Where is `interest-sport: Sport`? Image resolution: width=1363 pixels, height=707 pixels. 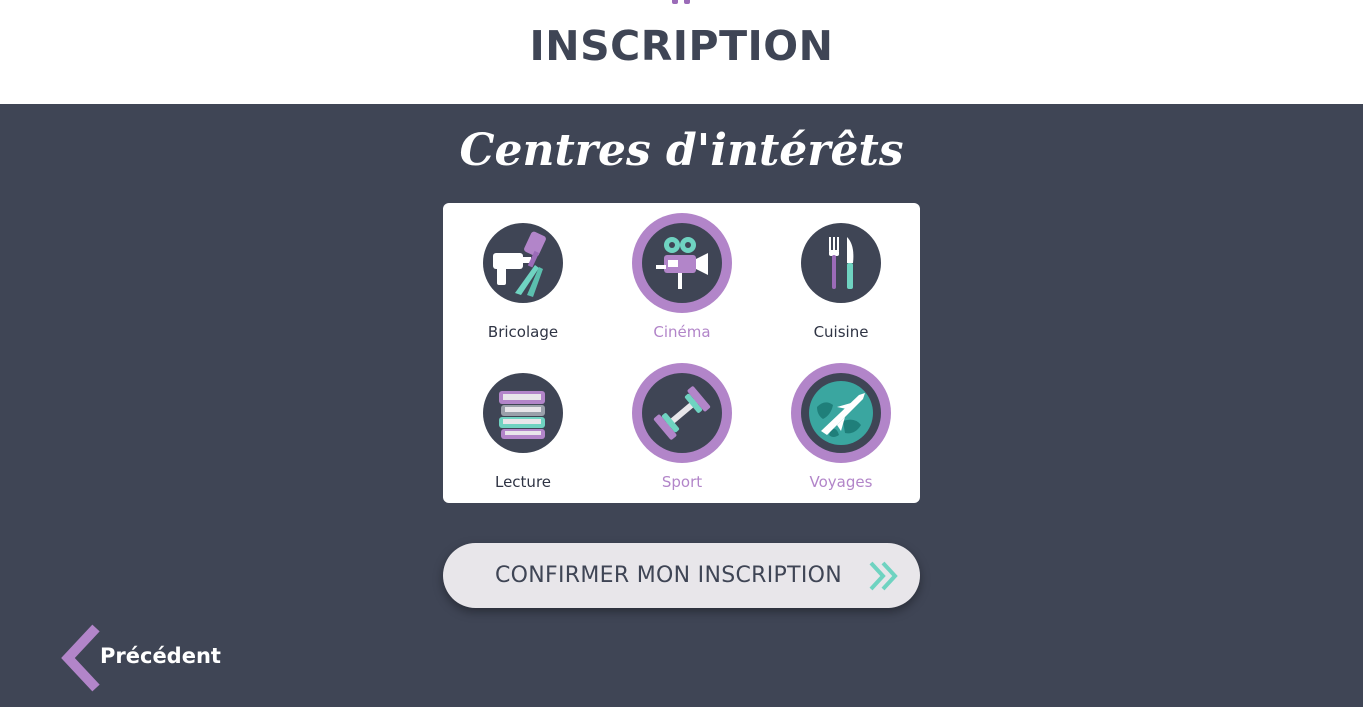
interest-sport: Sport is located at coordinates (682, 423).